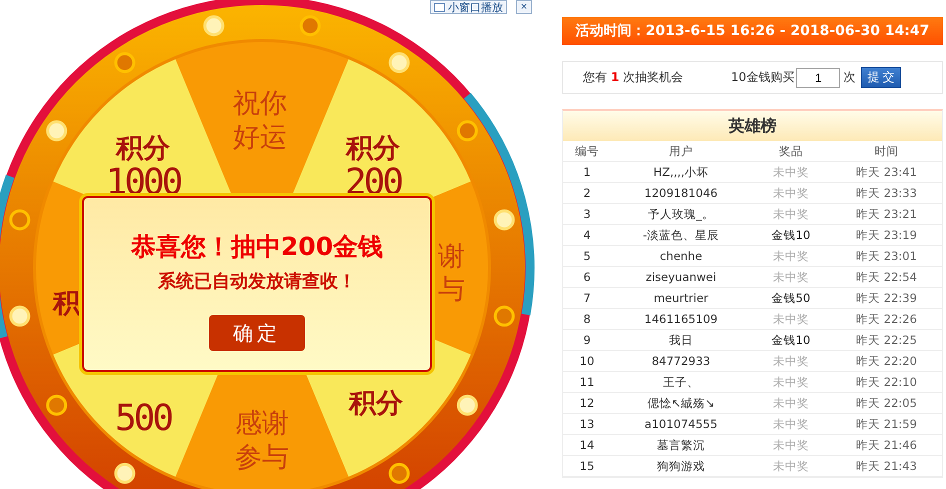 This screenshot has height=489, width=946. Describe the element at coordinates (587, 172) in the screenshot. I see `table-cell: 1` at that location.